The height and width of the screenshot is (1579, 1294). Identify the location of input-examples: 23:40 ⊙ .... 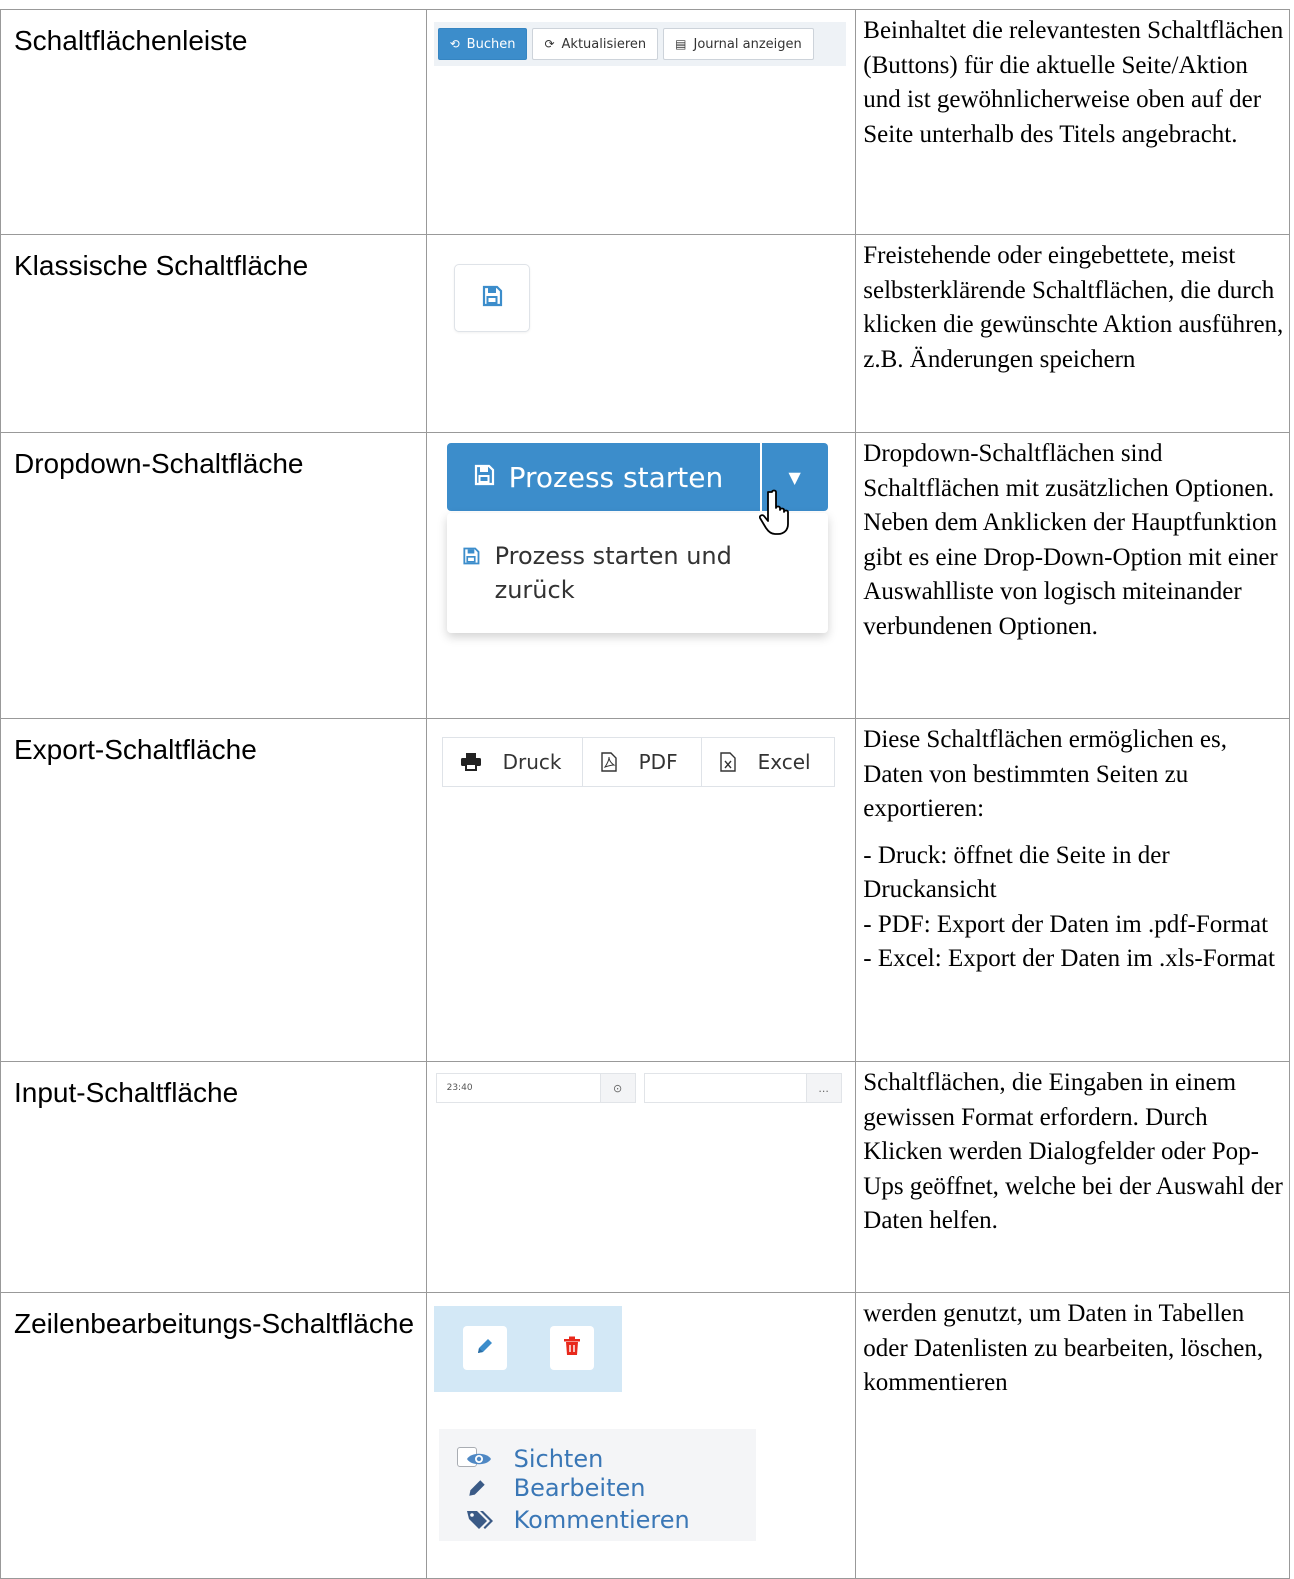
(645, 1088).